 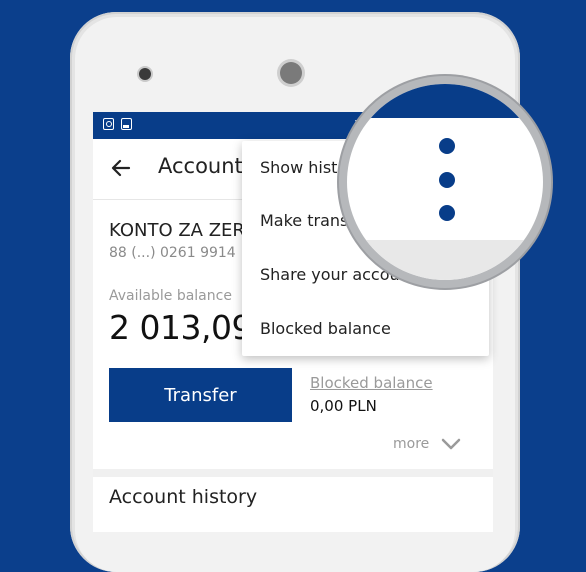 What do you see at coordinates (293, 473) in the screenshot?
I see `section-divider` at bounding box center [293, 473].